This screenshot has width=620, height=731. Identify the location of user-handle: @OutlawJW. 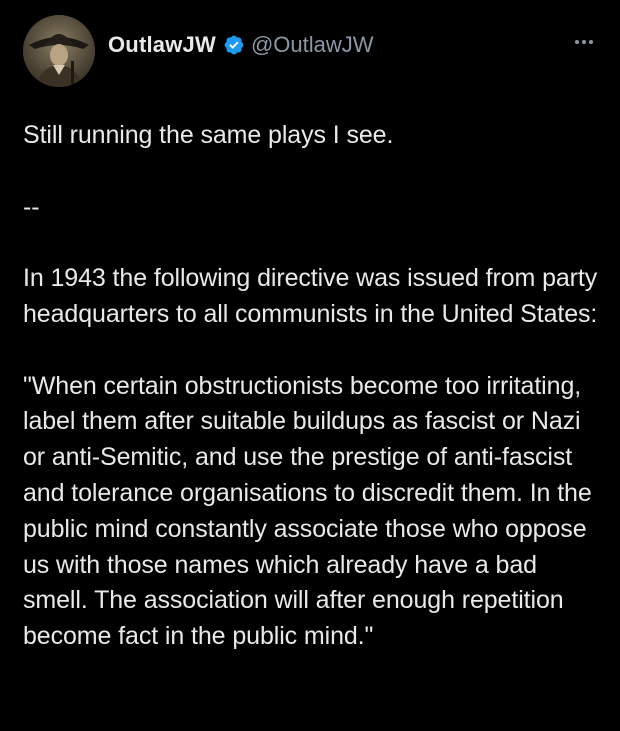
(312, 45).